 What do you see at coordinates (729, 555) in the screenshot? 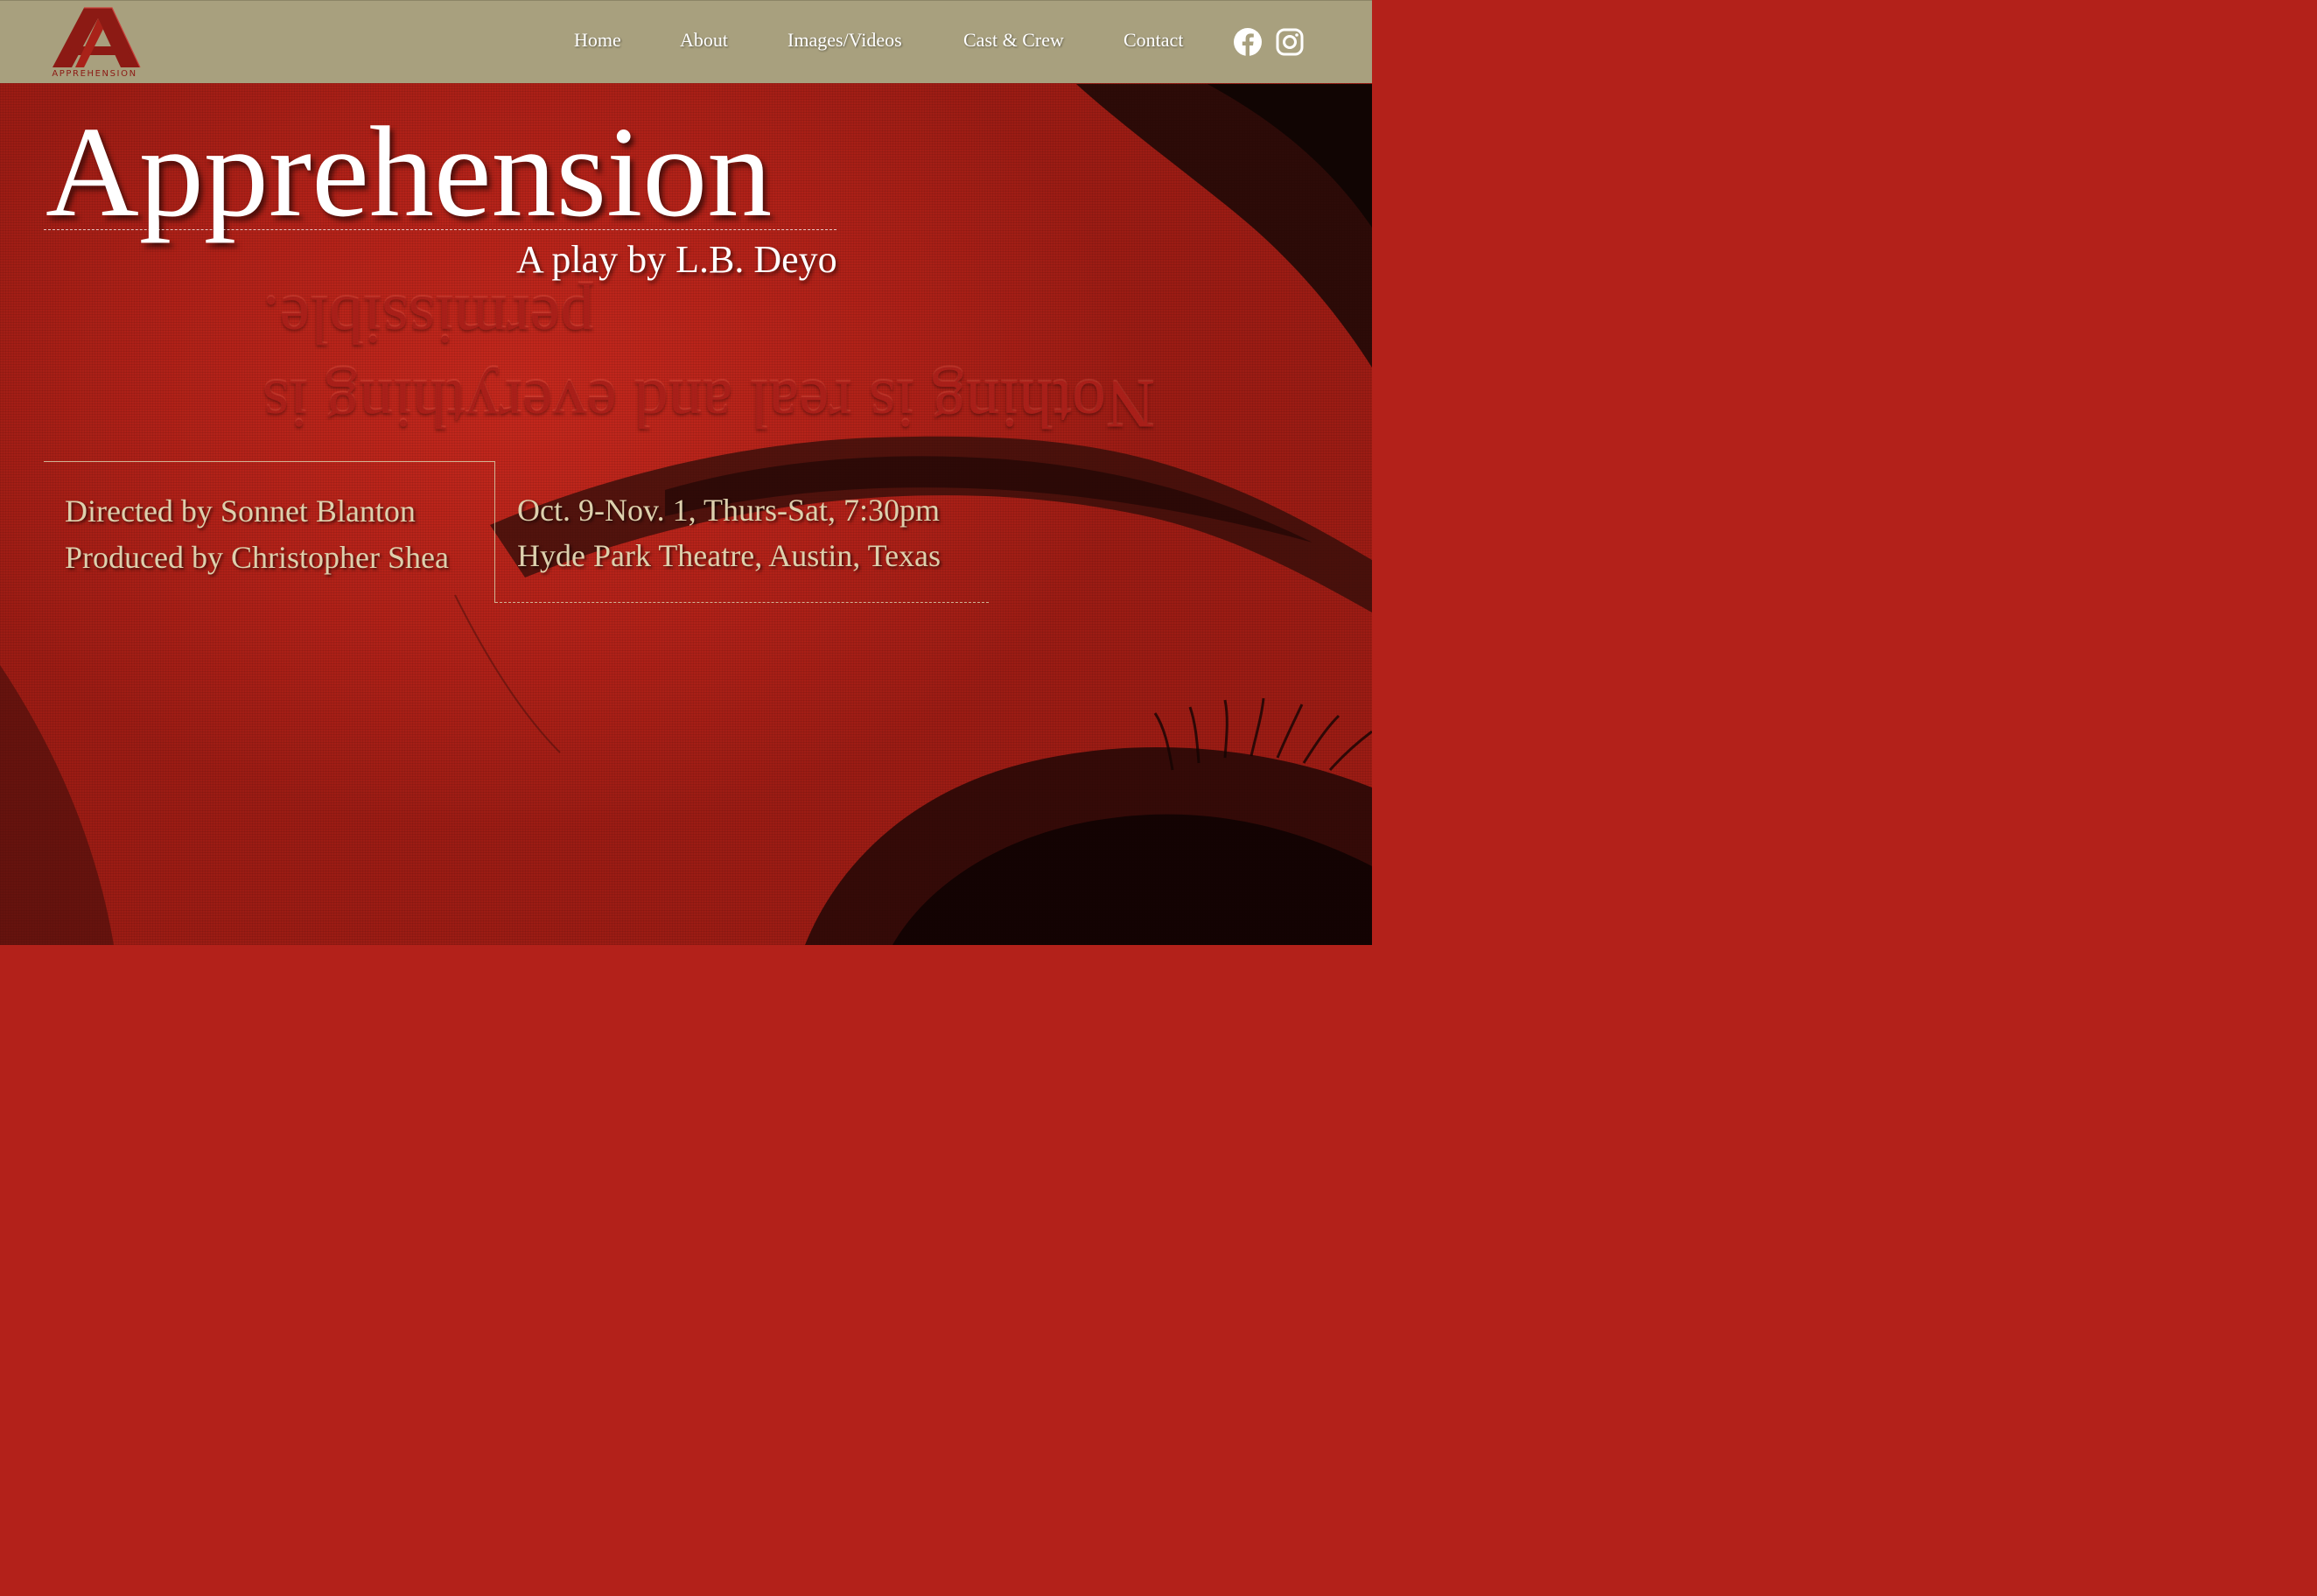
I see `venue: Hyde Park Theatre, Austin, Texas` at bounding box center [729, 555].